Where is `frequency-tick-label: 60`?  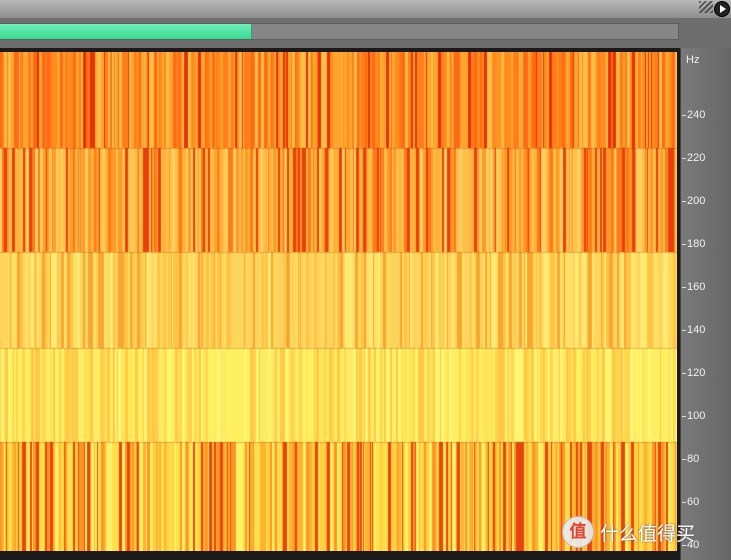
frequency-tick-label: 60 is located at coordinates (693, 502).